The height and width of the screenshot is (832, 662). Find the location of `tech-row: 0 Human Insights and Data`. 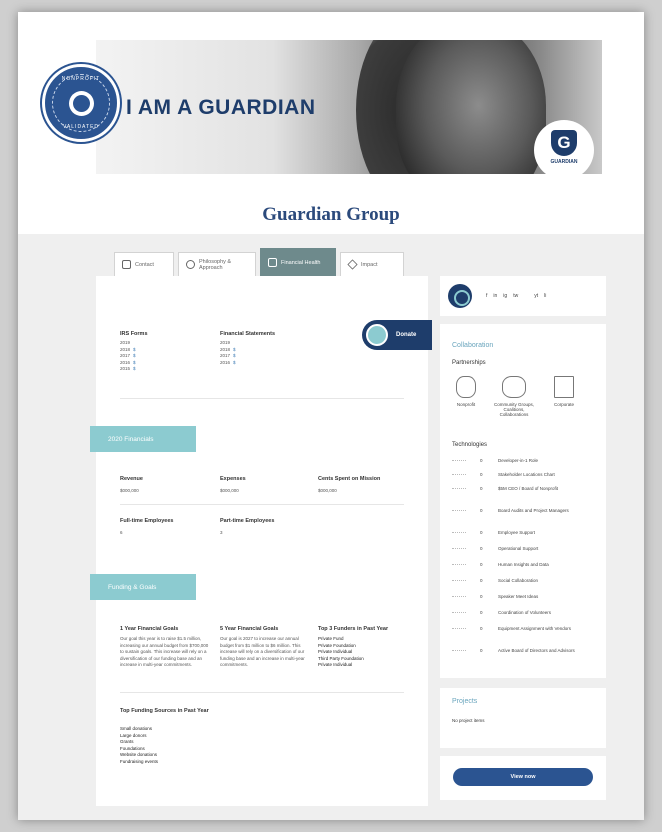

tech-row: 0 Human Insights and Data is located at coordinates (525, 567).